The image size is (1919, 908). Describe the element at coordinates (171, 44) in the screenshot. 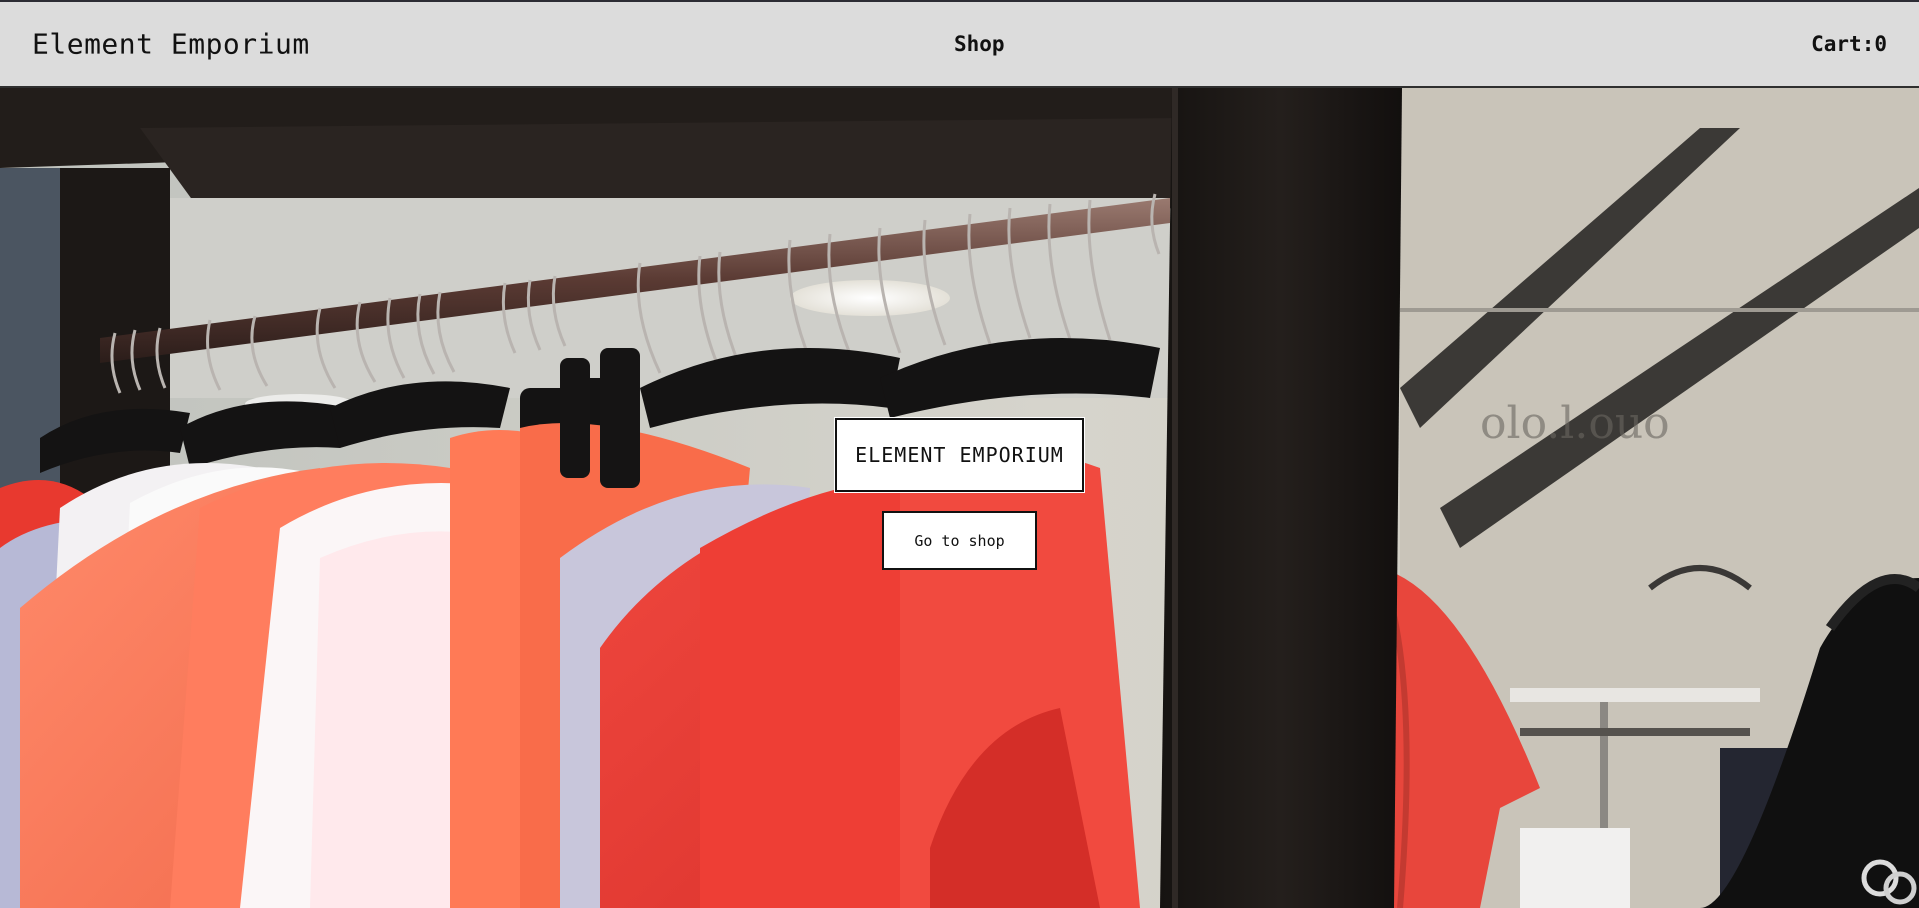

I see `brand-logo-text: Element Emporium` at that location.